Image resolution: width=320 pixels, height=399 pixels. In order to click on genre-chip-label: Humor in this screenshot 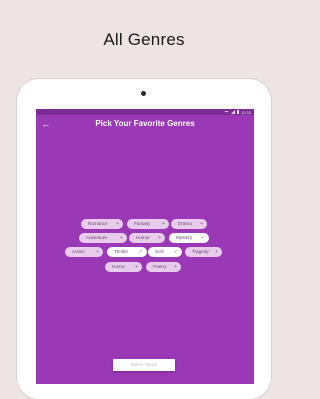, I will do `click(143, 237)`.